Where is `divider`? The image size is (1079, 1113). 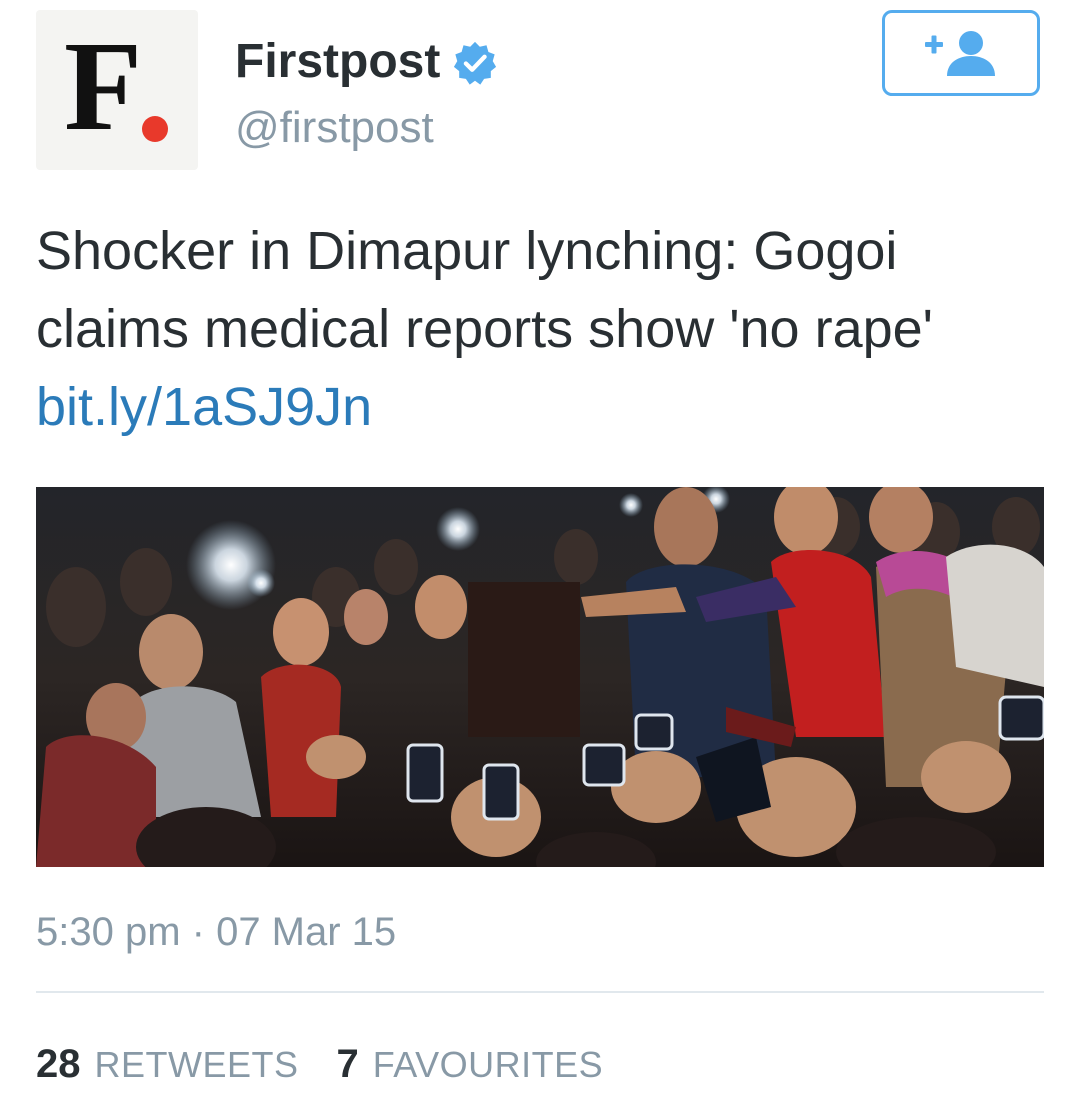
divider is located at coordinates (540, 992).